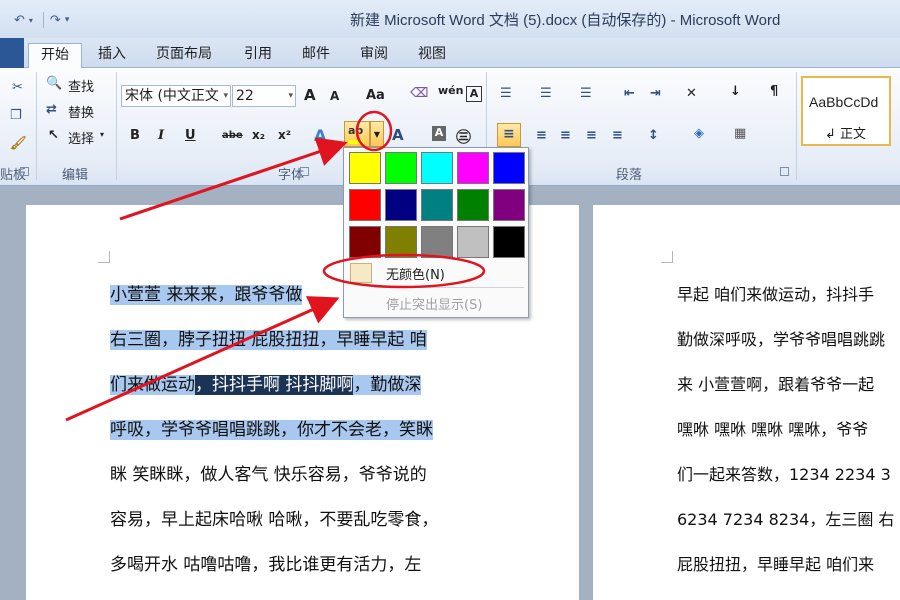 Image resolution: width=900 pixels, height=600 pixels. I want to click on text-line: 小萱萱 来来来，跟爷爷做, so click(206, 295).